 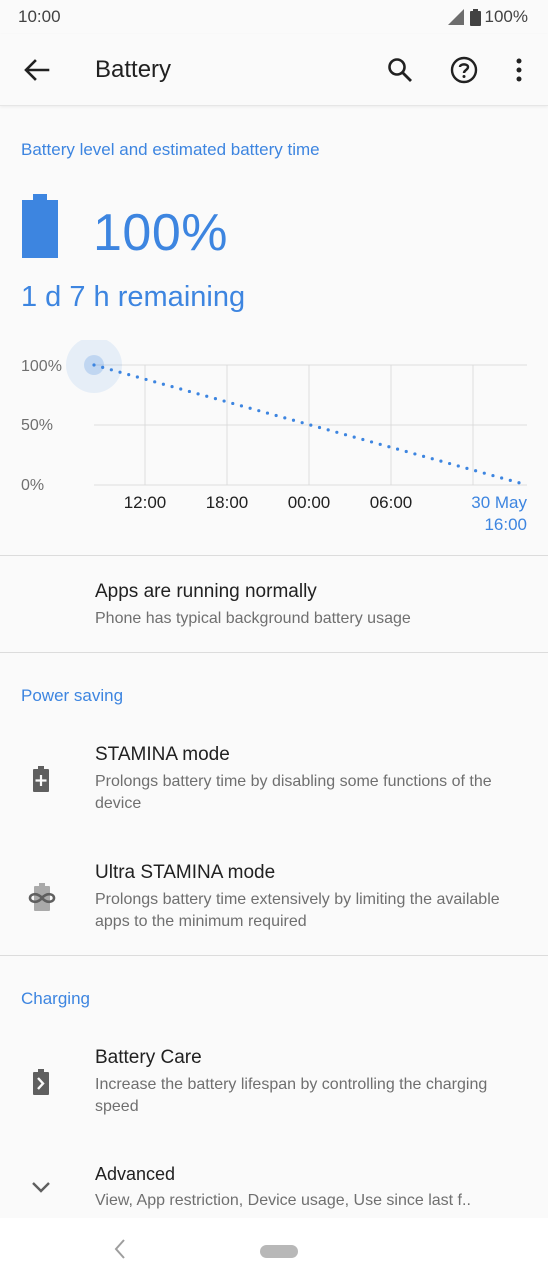 I want to click on apps-status-title: Apps are running normally, so click(x=206, y=591).